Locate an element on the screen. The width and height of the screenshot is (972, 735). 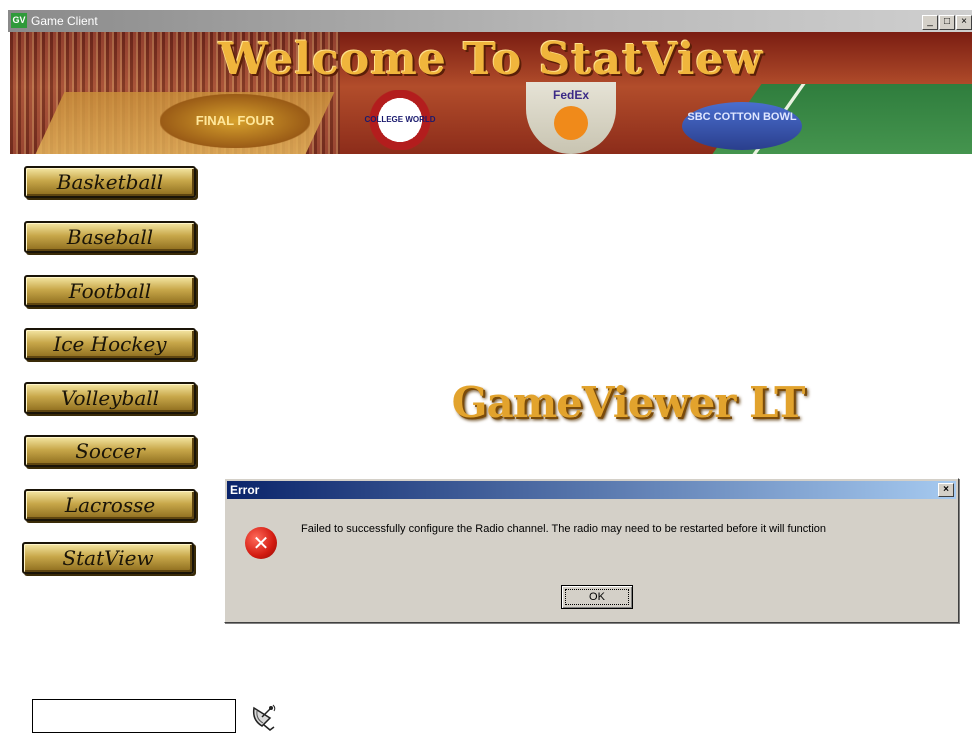
orange-bowl-logo: FedEx is located at coordinates (571, 118).